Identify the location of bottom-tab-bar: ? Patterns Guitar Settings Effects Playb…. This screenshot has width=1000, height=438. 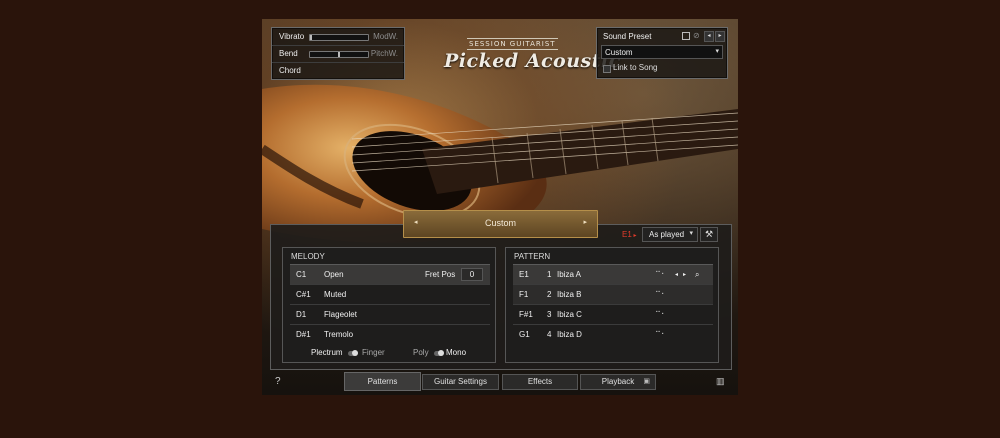
(500, 383).